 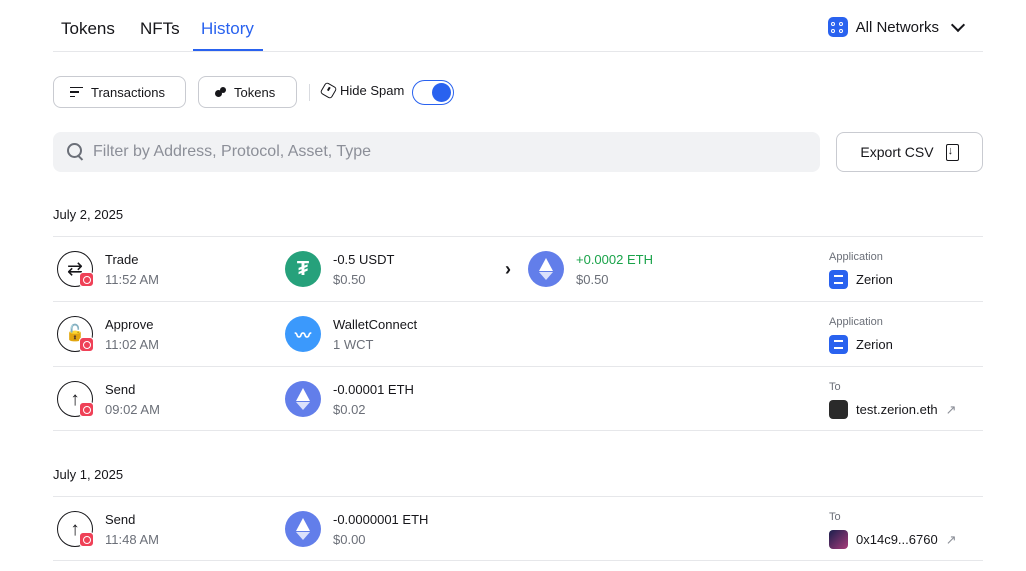 What do you see at coordinates (443, 152) in the screenshot?
I see `search-input` at bounding box center [443, 152].